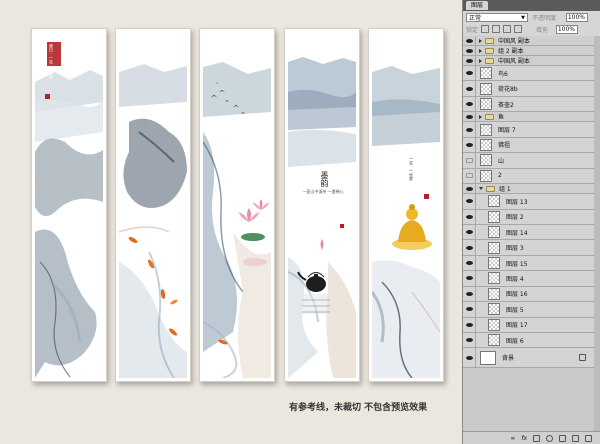 The image size is (600, 444). What do you see at coordinates (406, 222) in the screenshot?
I see `panel-5-artwork` at bounding box center [406, 222].